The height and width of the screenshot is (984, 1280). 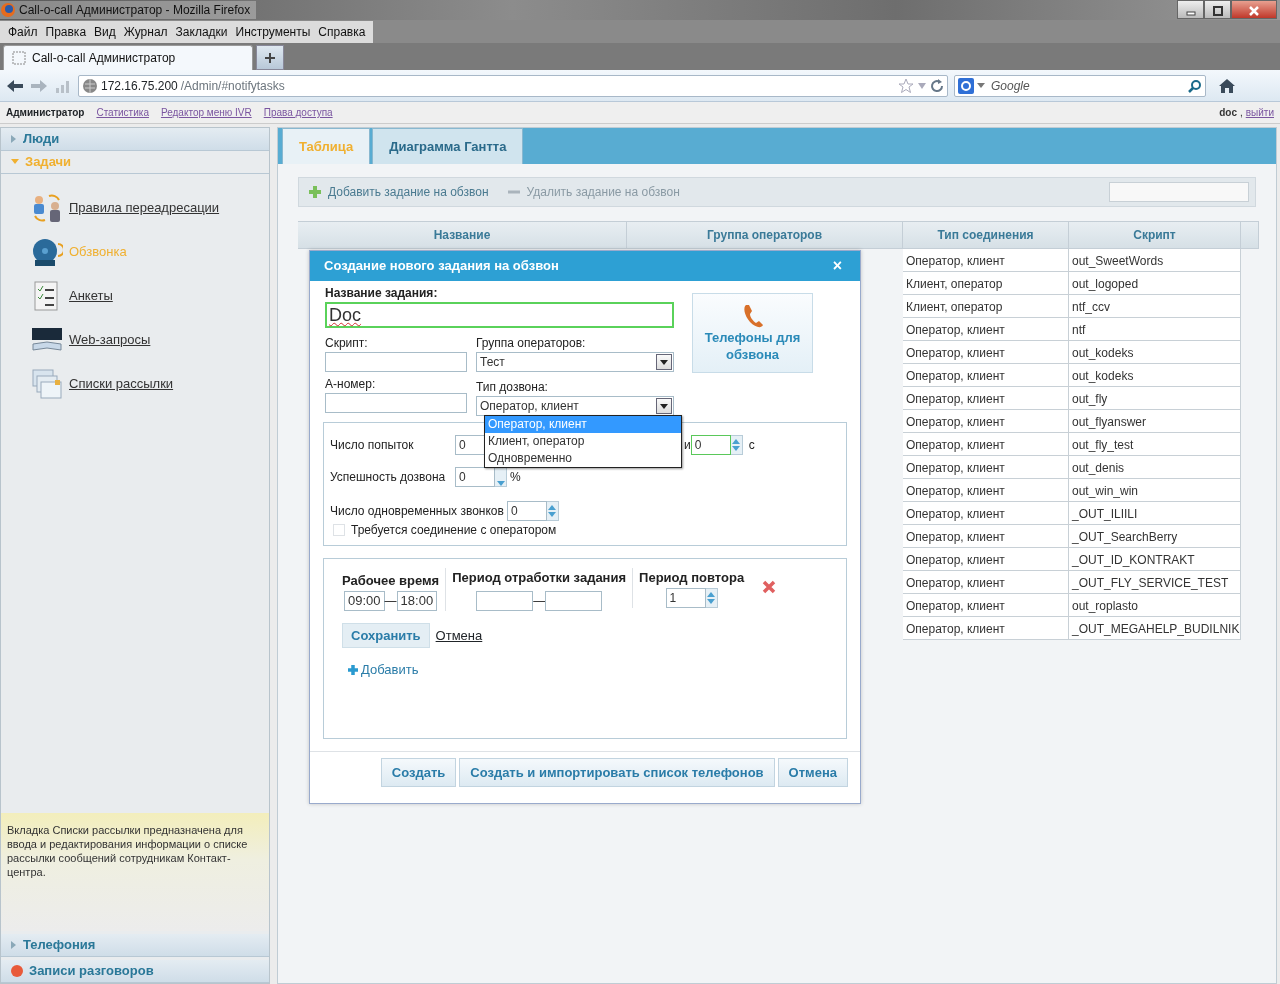 I want to click on search-field: Google, so click(x=1080, y=85).